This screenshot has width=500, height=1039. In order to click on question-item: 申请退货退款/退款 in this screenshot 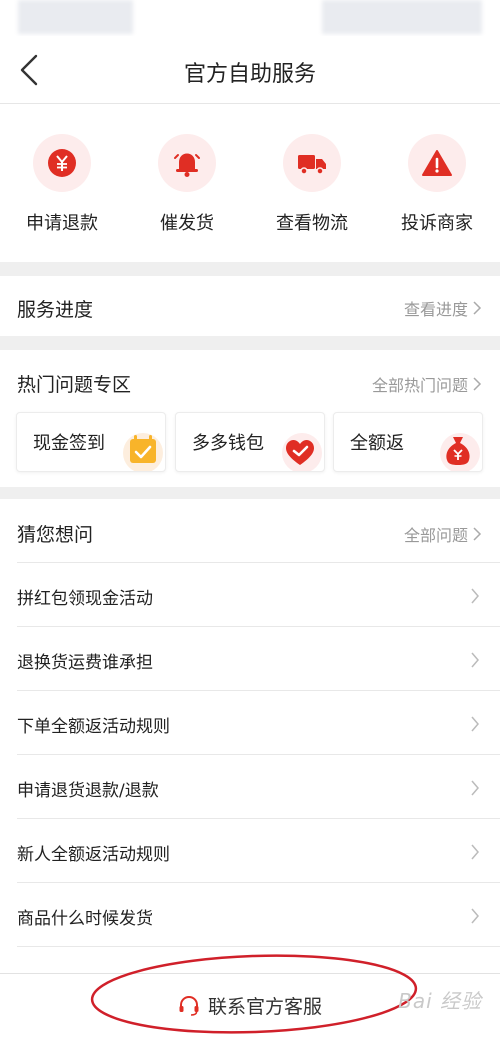, I will do `click(250, 787)`.